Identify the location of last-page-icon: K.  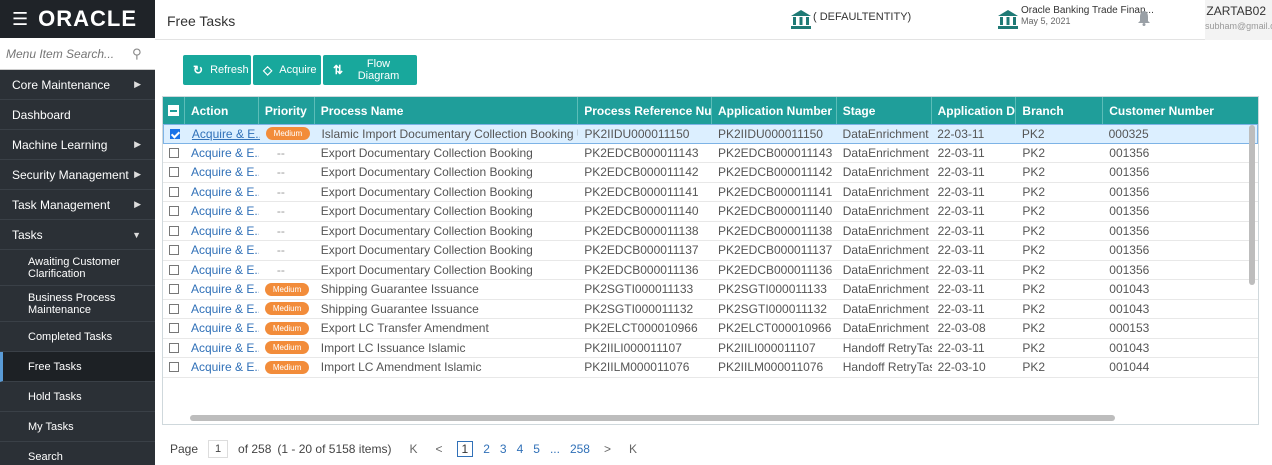
(633, 449).